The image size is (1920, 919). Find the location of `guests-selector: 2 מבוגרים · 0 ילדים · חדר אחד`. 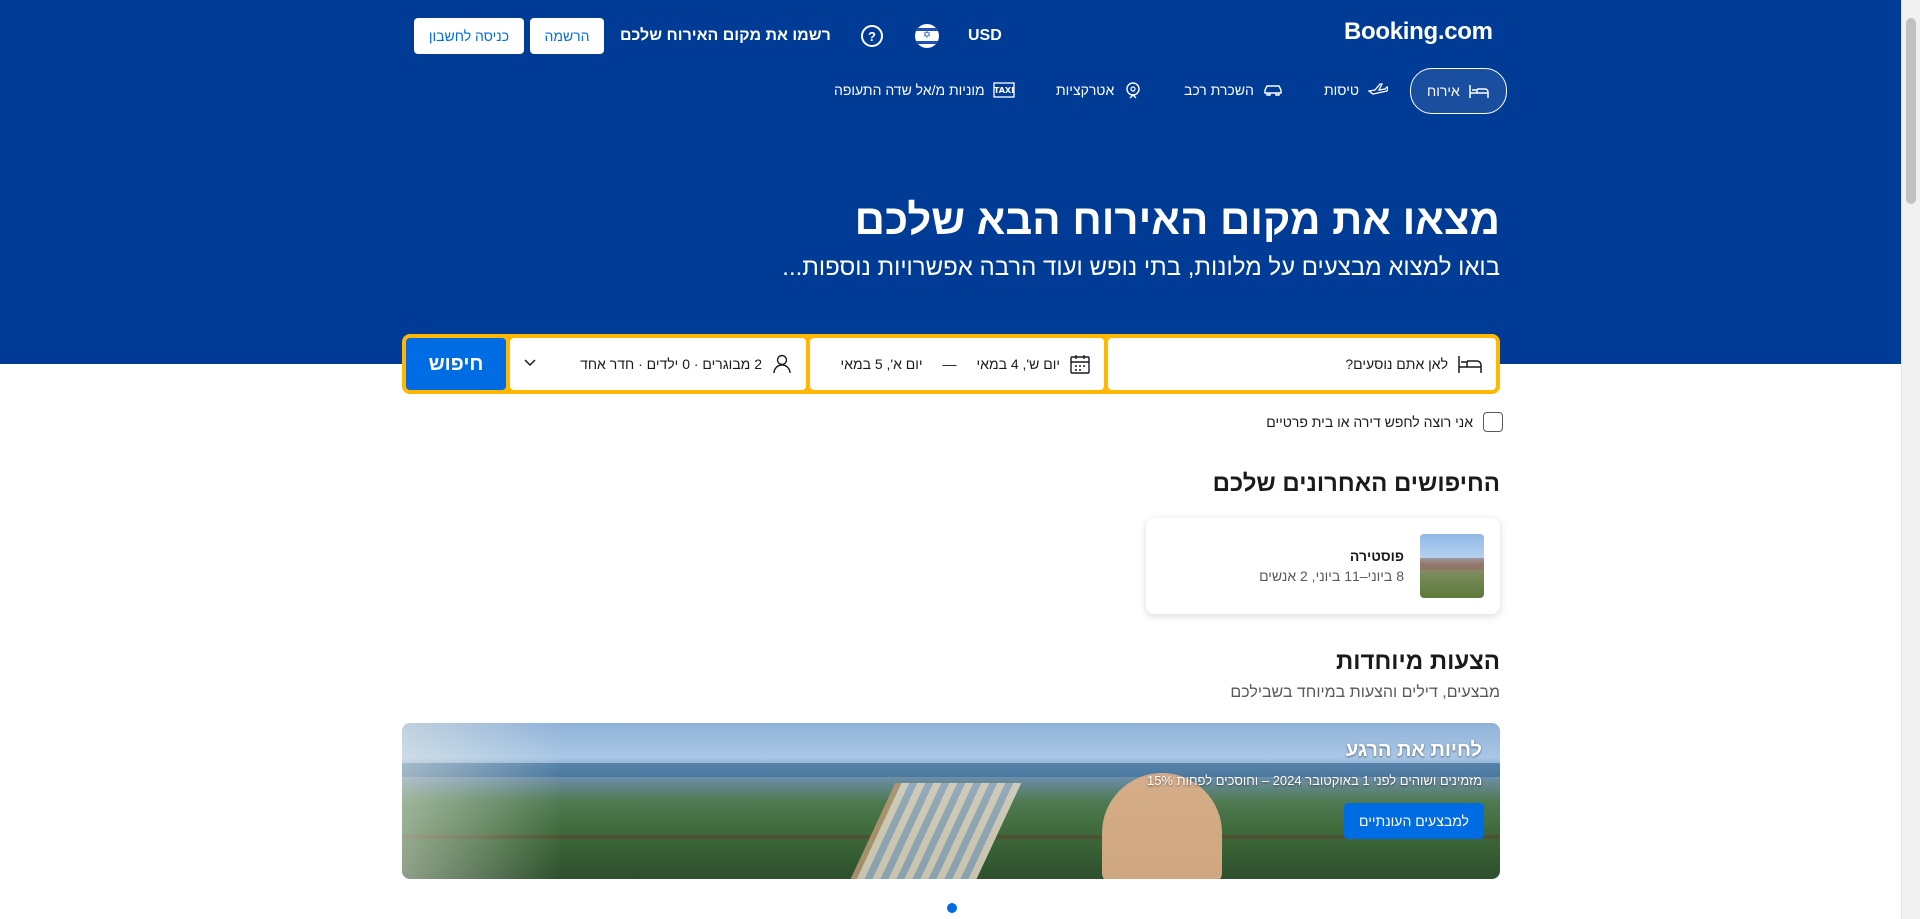

guests-selector: 2 מבוגרים · 0 ילדים · חדר אחד is located at coordinates (658, 364).